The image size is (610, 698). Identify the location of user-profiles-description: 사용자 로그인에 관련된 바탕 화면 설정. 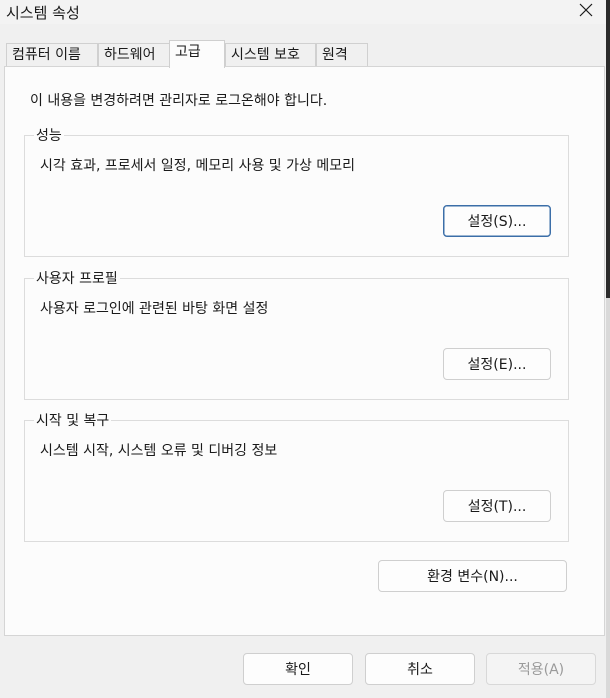
(154, 309).